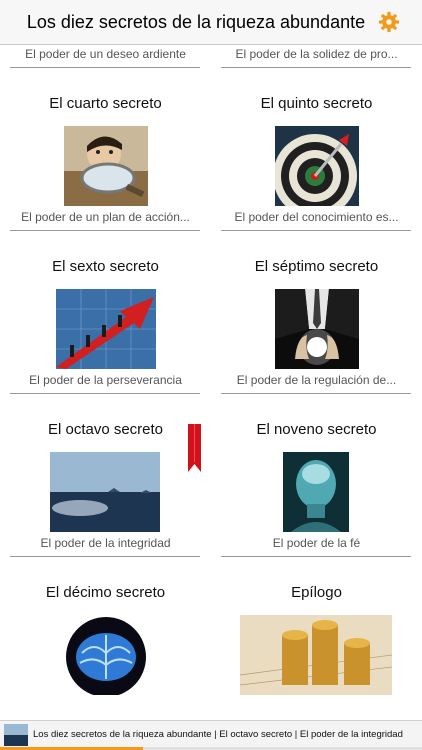 Image resolution: width=422 pixels, height=750 pixels. I want to click on secret-card: El poder de un deseo ardiente, so click(105, 67).